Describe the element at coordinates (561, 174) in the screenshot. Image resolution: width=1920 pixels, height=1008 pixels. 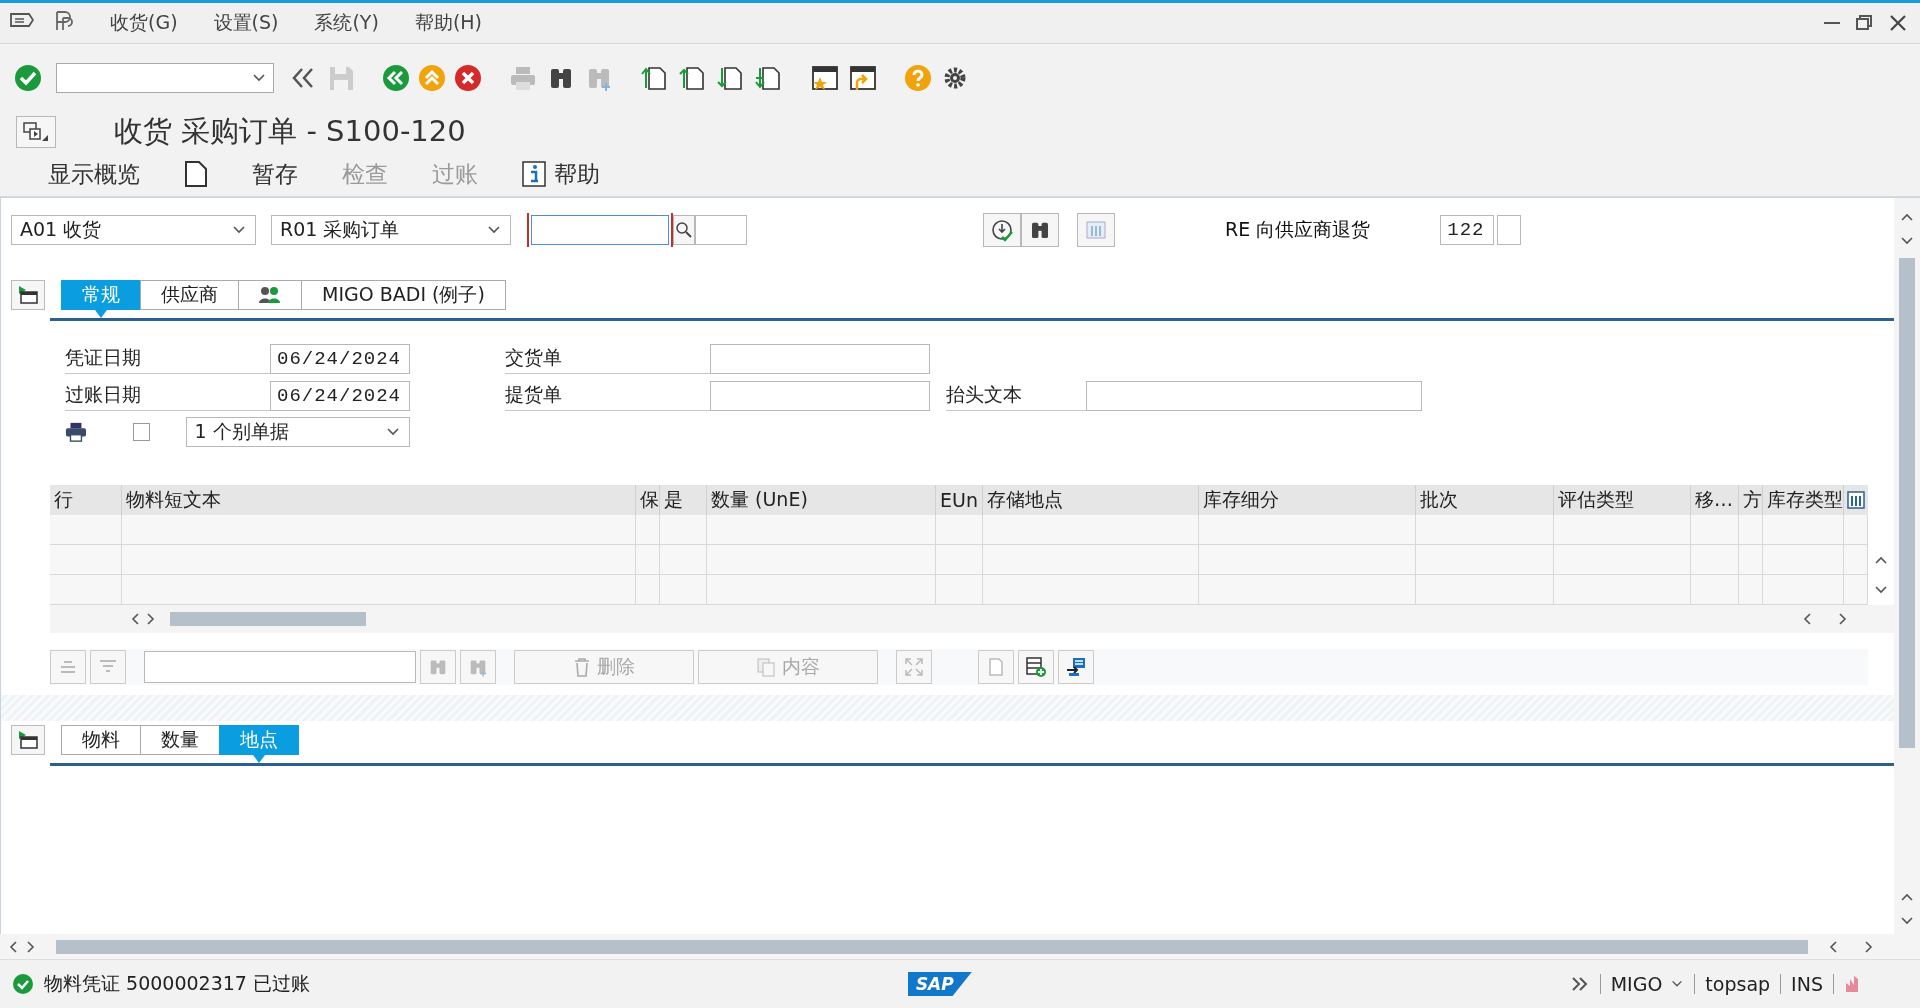
I see `help-button: 帮助` at that location.